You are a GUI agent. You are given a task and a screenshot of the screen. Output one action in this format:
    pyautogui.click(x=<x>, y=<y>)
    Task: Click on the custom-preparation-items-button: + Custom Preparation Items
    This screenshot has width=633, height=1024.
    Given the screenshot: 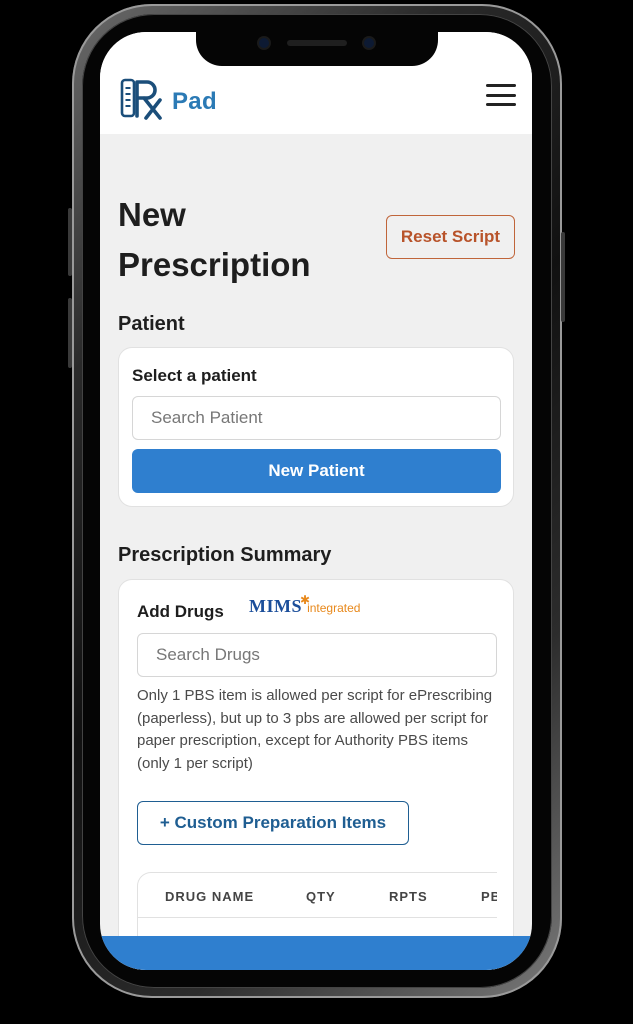 What is the action you would take?
    pyautogui.click(x=273, y=823)
    